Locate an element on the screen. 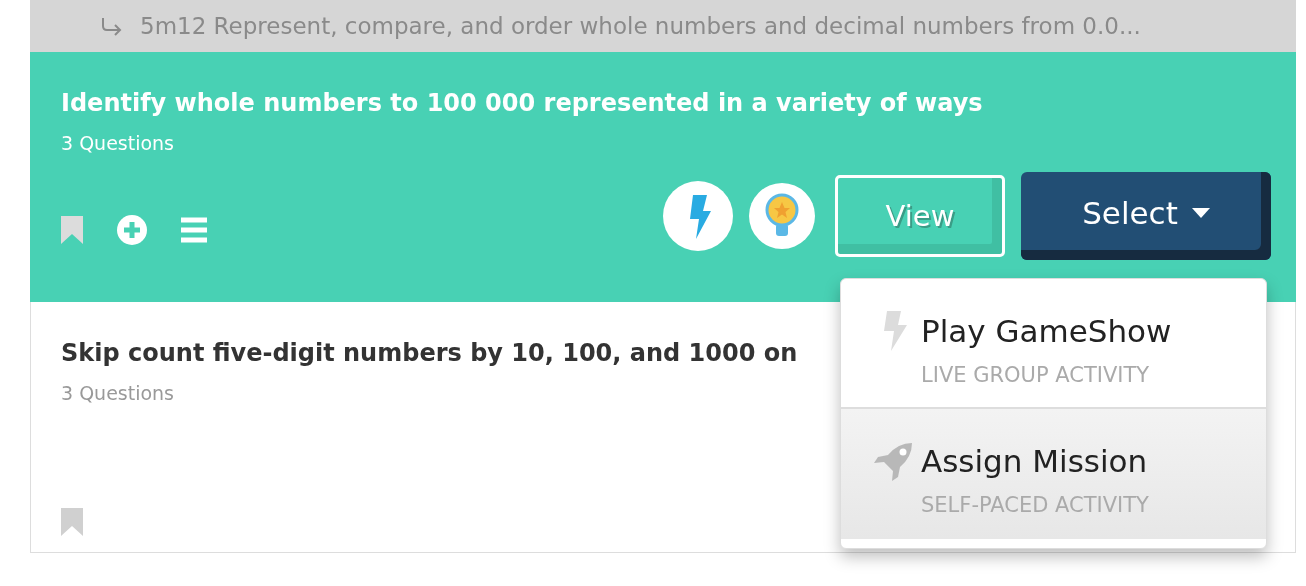 The image size is (1306, 586). menu-item-subtitle: SELF-PACED ACTIVITY is located at coordinates (1035, 505).